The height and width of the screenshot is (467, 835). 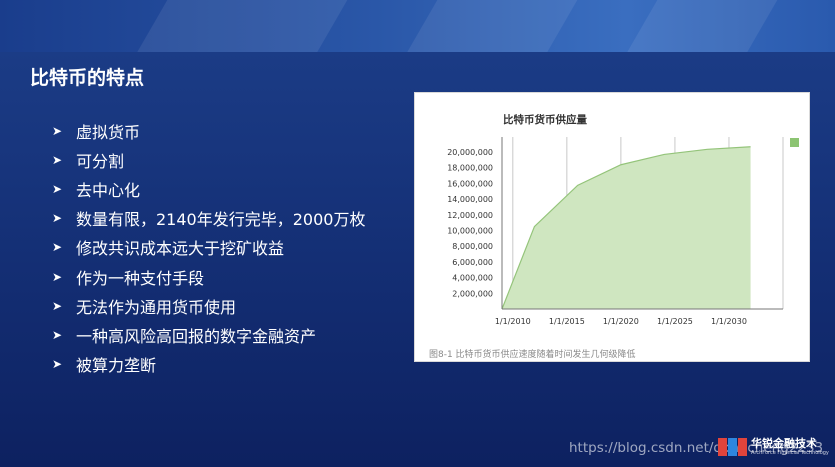 I want to click on bullet-text: 去中心化, so click(x=108, y=190).